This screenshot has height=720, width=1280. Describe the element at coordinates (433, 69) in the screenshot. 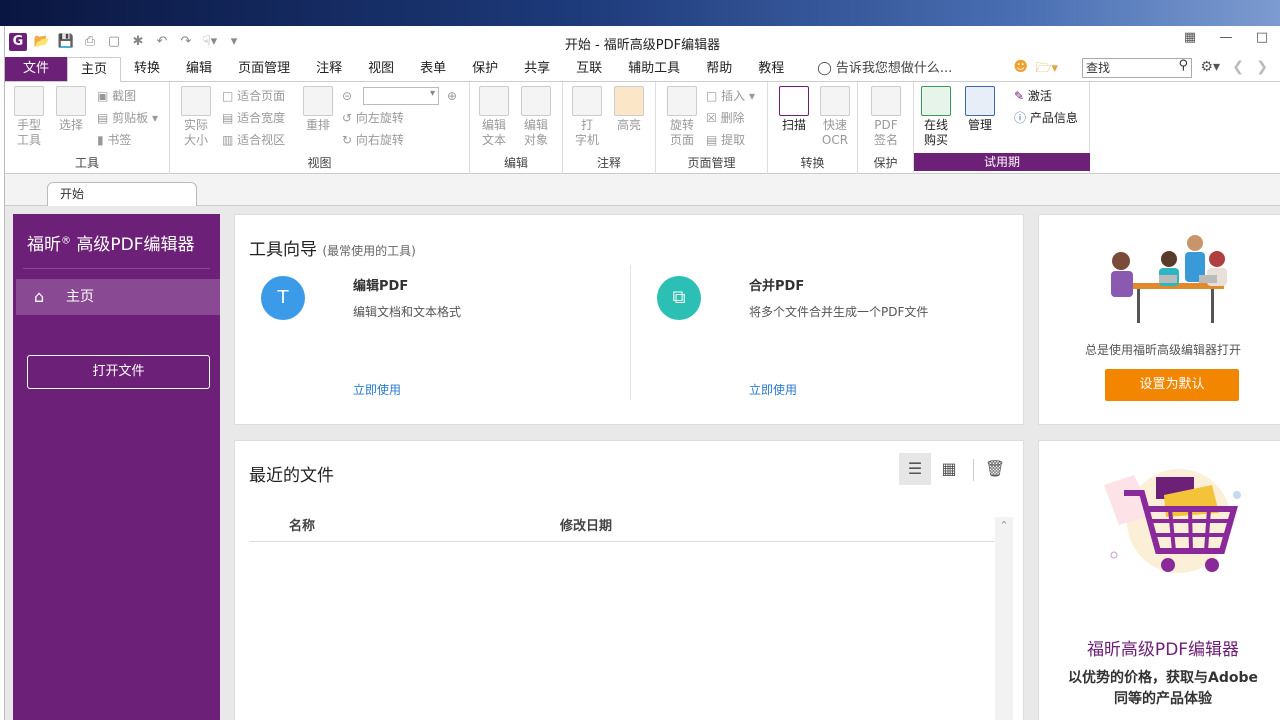

I see `tab-form: 表单` at that location.